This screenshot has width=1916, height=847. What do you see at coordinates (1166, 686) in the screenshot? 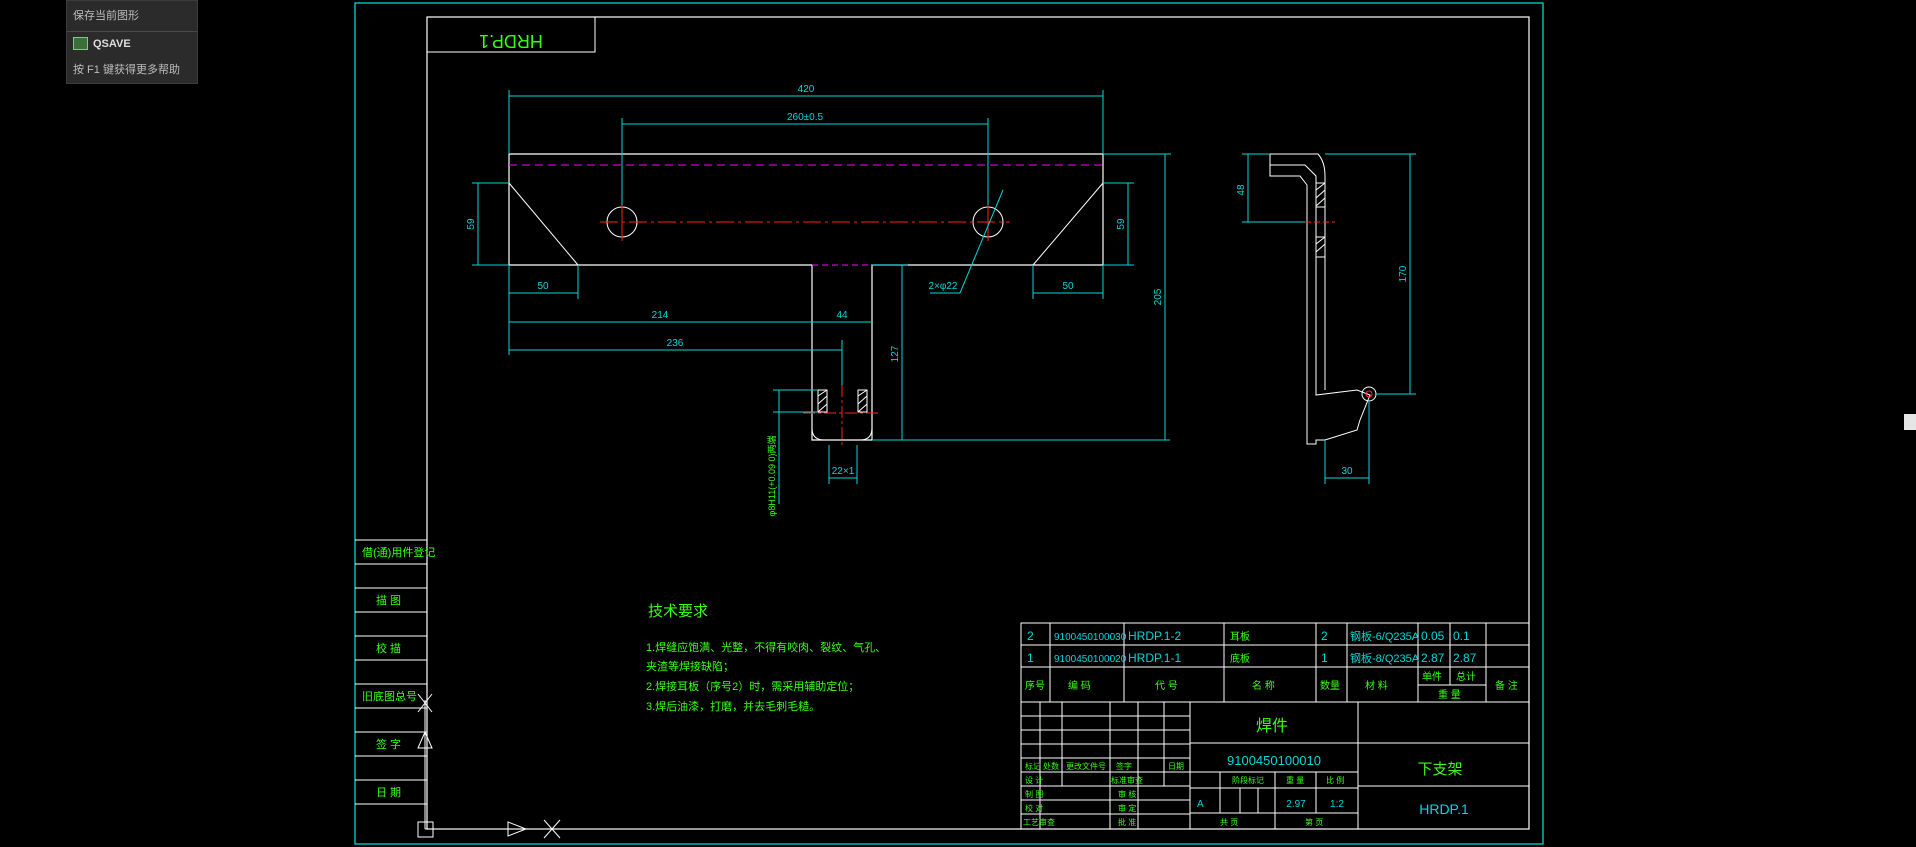
I see `bom-header-drawing: 代 号` at bounding box center [1166, 686].